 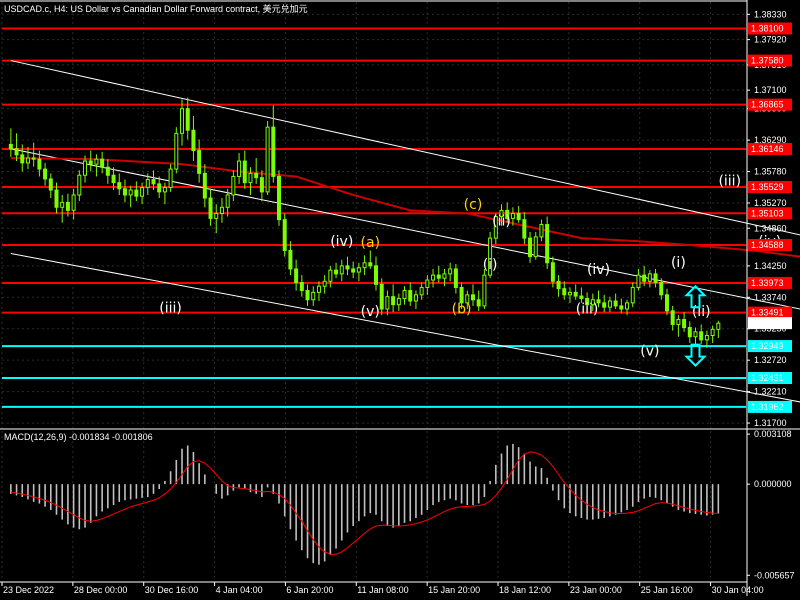 I want to click on time-tick-label: 25 Jan 16:00, so click(x=667, y=590).